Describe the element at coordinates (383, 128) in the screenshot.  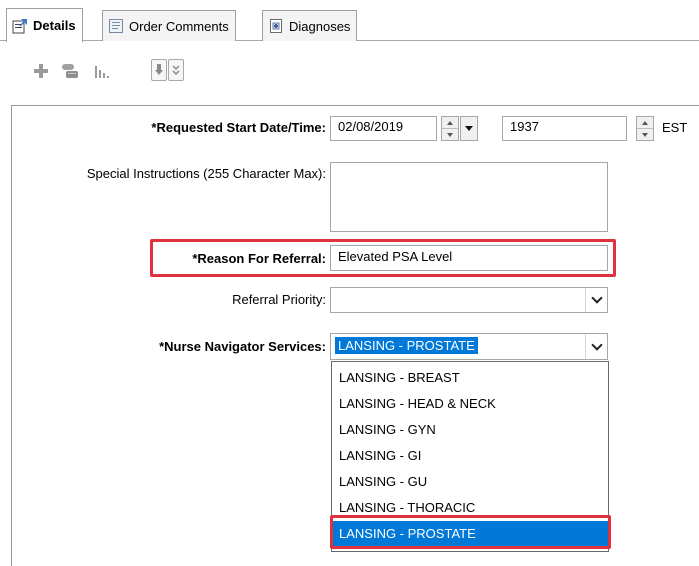
I see `start-date-field: 02/08/2019` at that location.